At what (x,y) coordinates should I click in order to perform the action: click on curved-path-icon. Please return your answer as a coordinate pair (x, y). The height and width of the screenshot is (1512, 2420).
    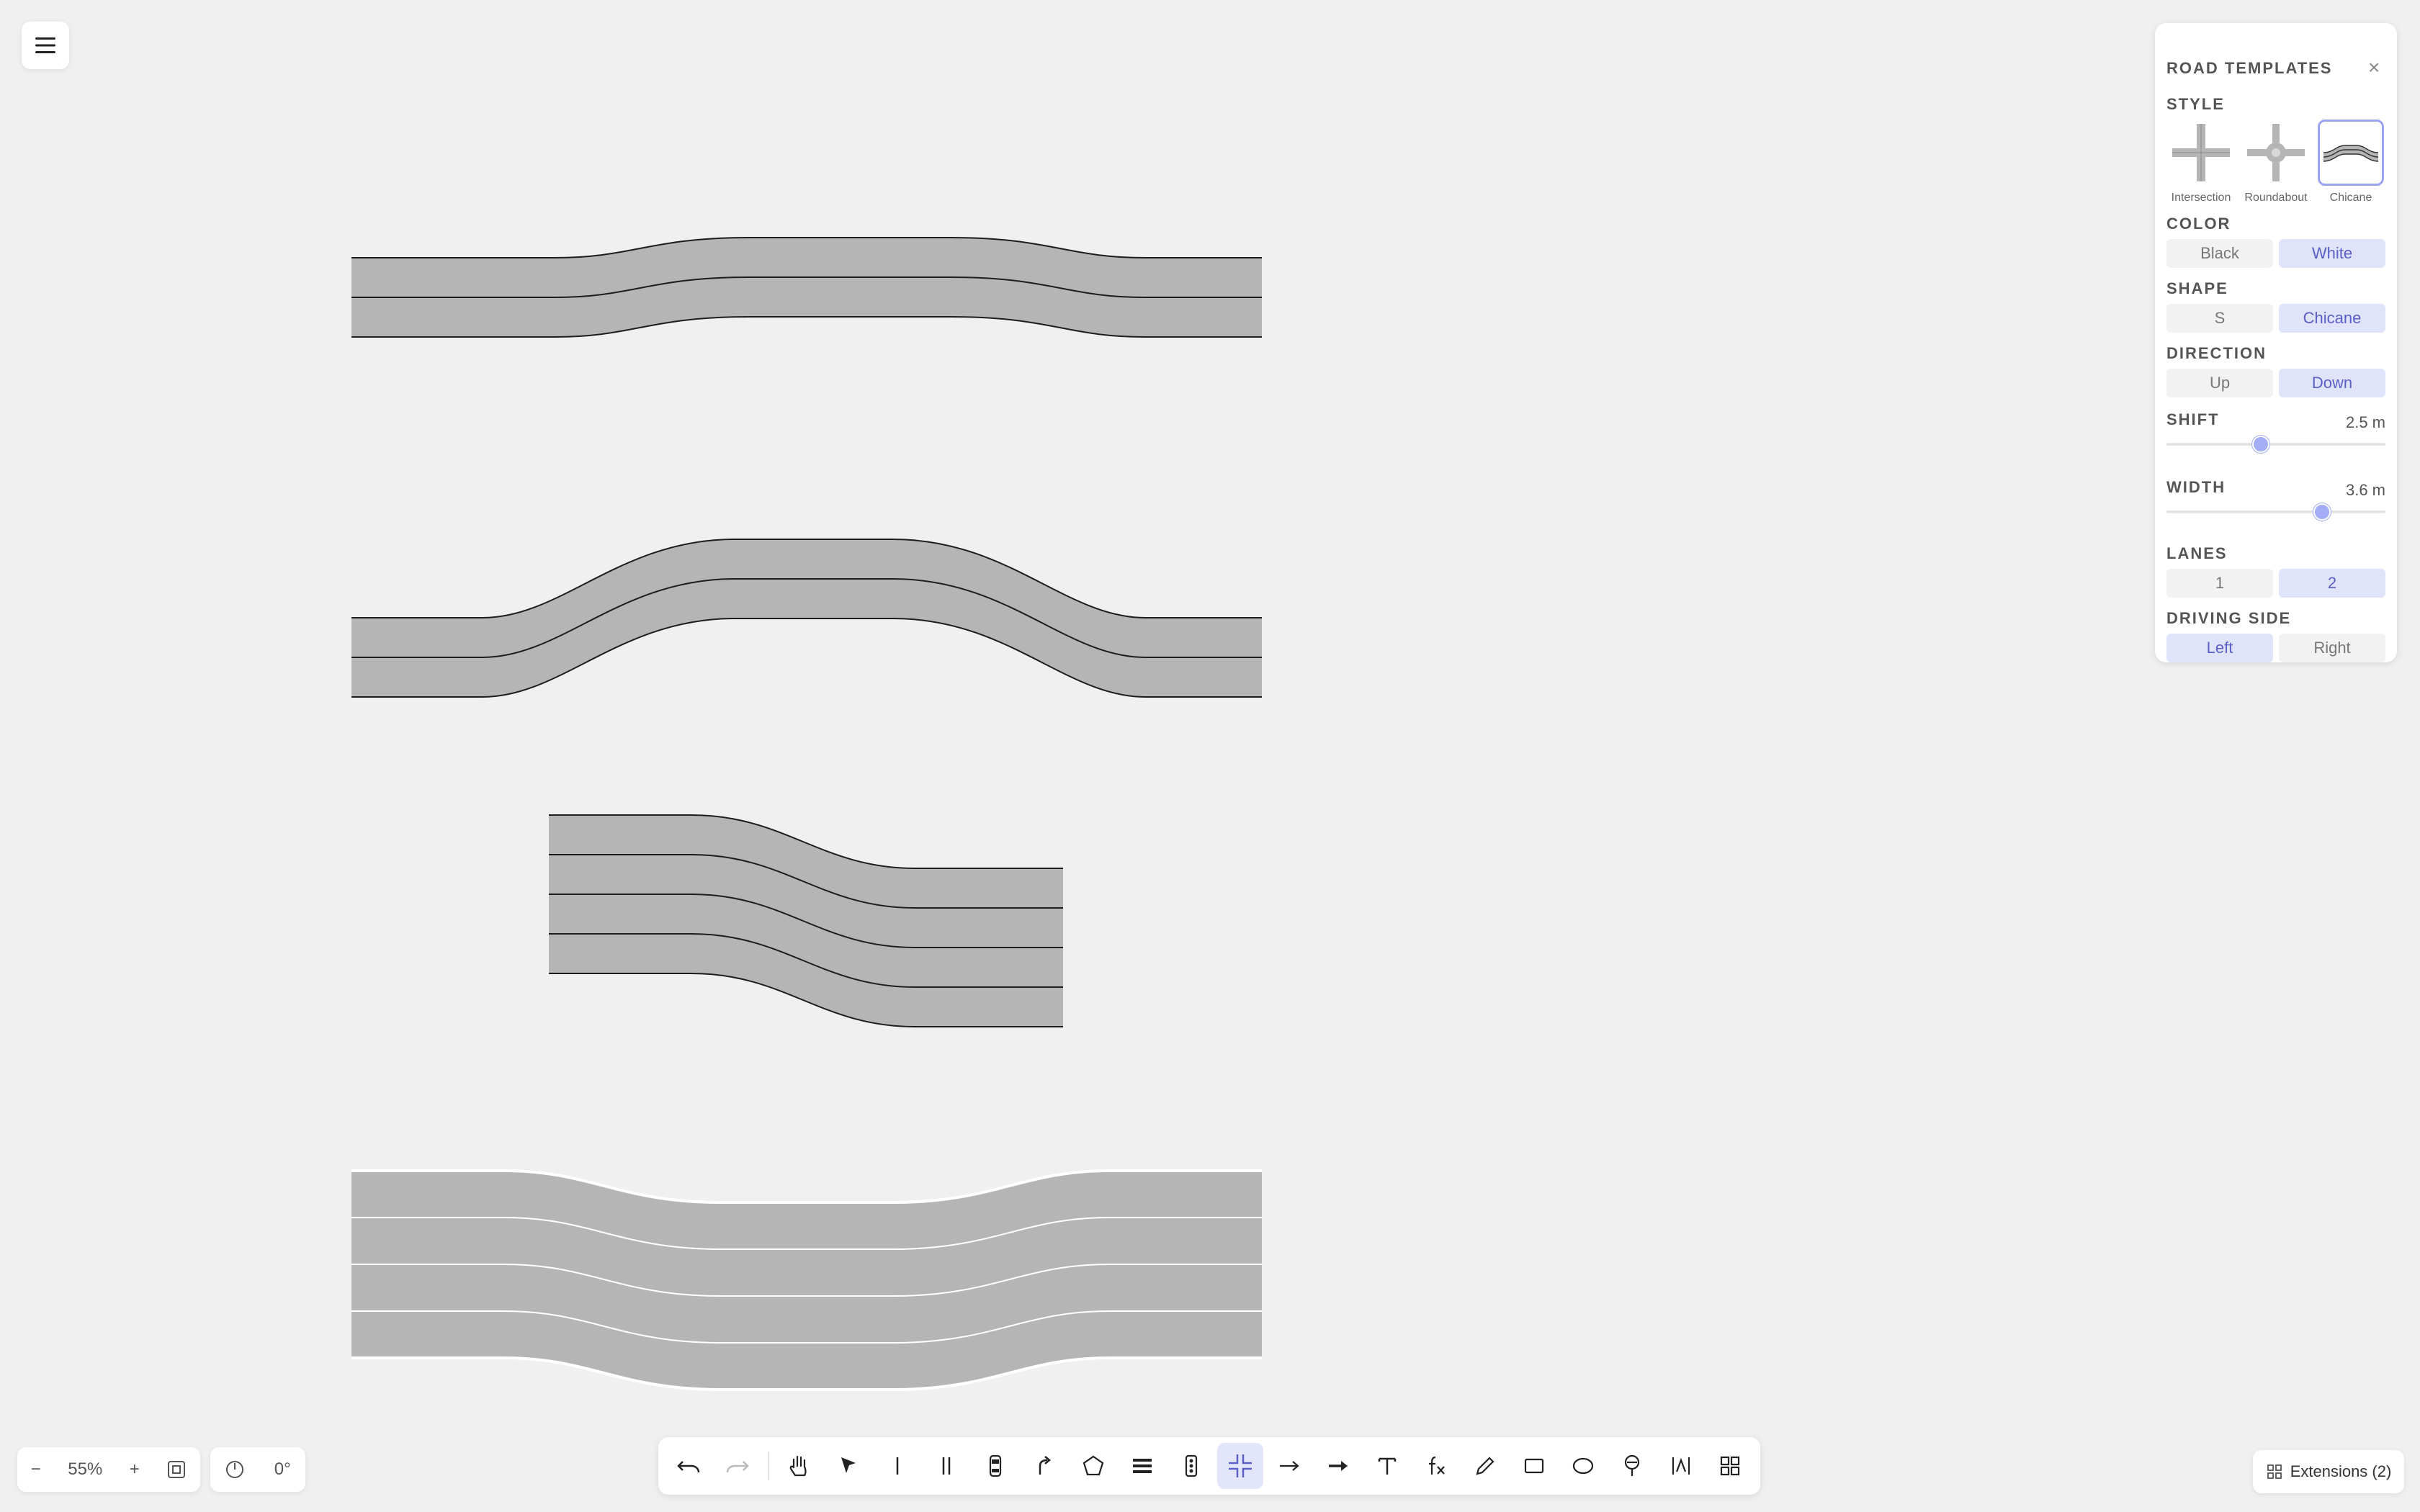
    Looking at the image, I should click on (1045, 1465).